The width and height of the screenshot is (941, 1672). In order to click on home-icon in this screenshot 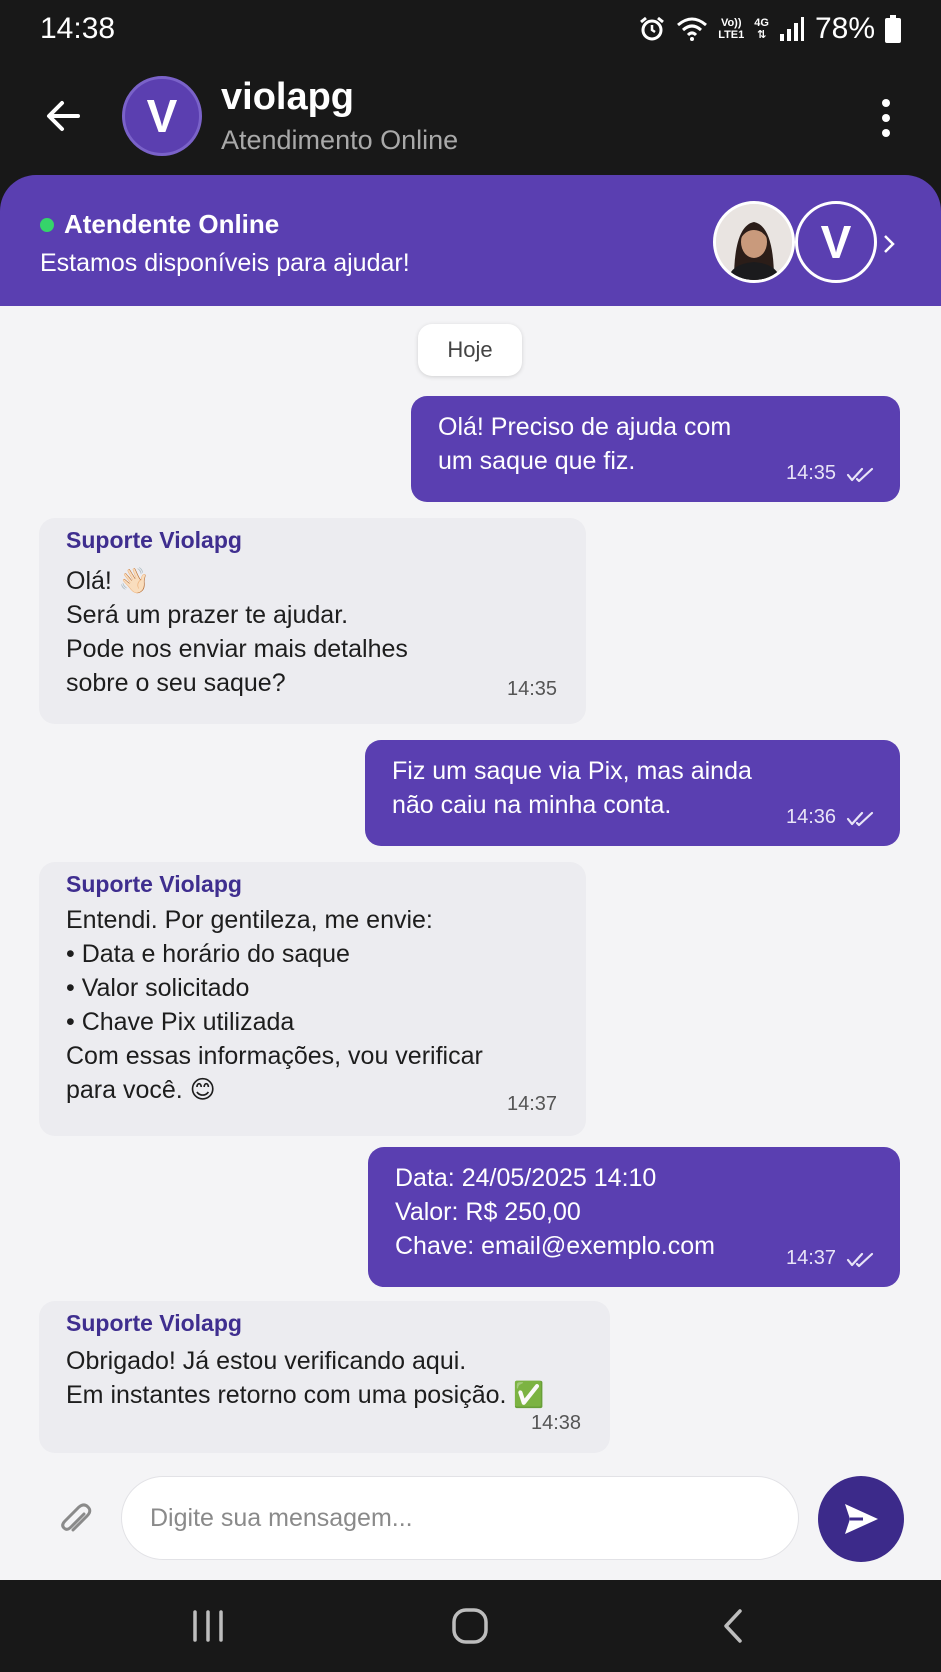, I will do `click(470, 1626)`.